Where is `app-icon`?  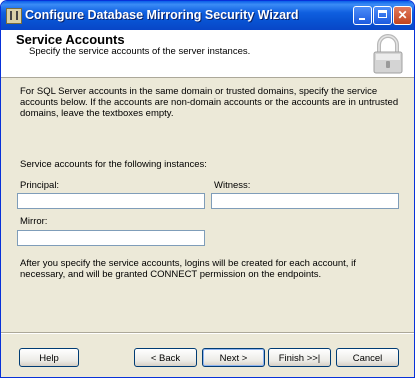
app-icon is located at coordinates (14, 16).